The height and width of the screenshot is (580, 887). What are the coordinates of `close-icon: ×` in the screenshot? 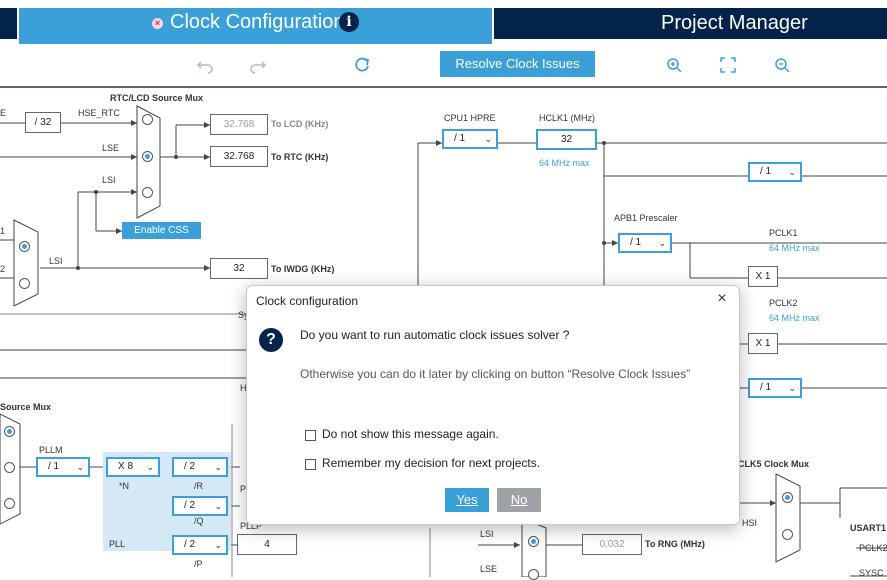 It's located at (722, 299).